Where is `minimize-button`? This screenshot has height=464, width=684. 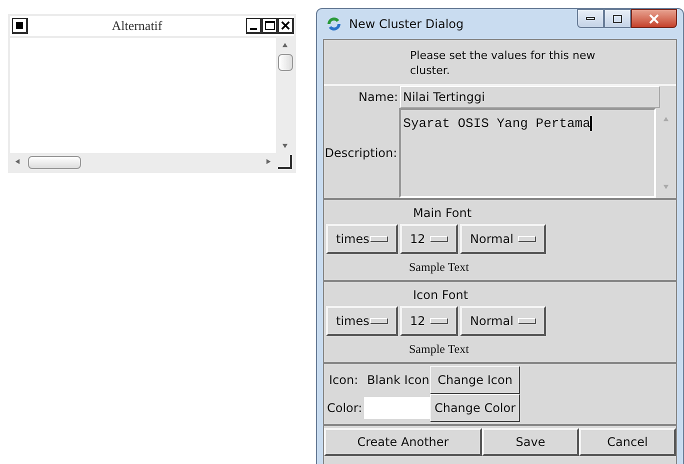 minimize-button is located at coordinates (590, 18).